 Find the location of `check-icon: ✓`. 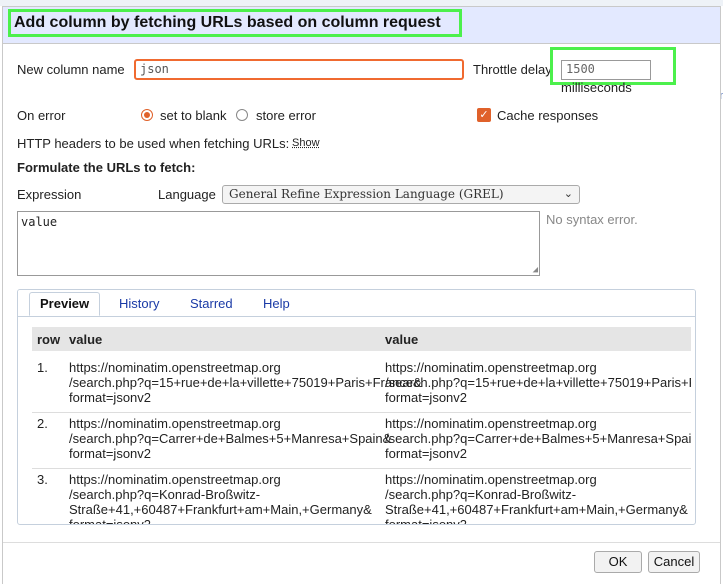

check-icon: ✓ is located at coordinates (484, 115).